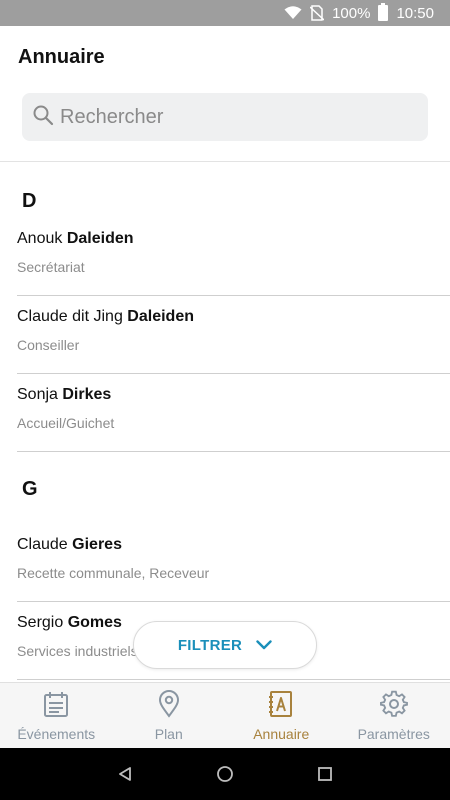 The height and width of the screenshot is (800, 450). What do you see at coordinates (29, 201) in the screenshot?
I see `section-header-d: D` at bounding box center [29, 201].